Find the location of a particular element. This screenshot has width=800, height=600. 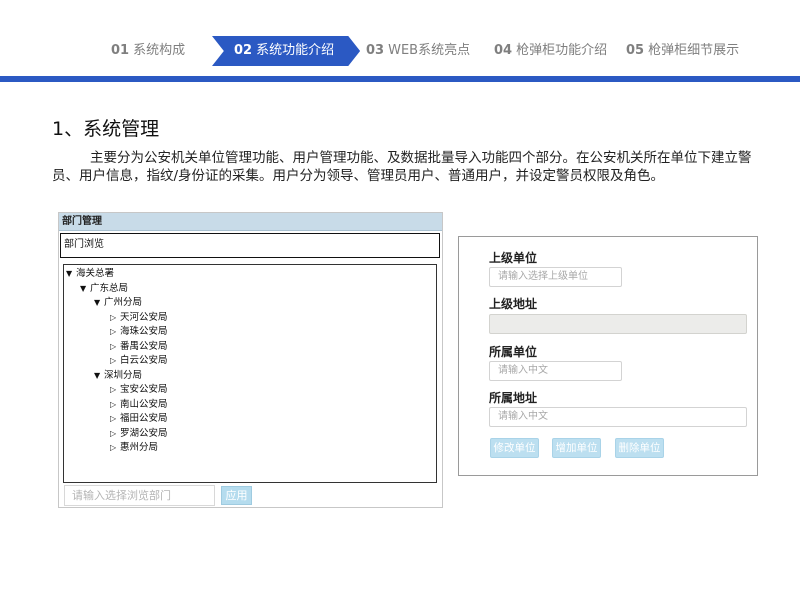

address-input: 请输入中文 is located at coordinates (618, 417).